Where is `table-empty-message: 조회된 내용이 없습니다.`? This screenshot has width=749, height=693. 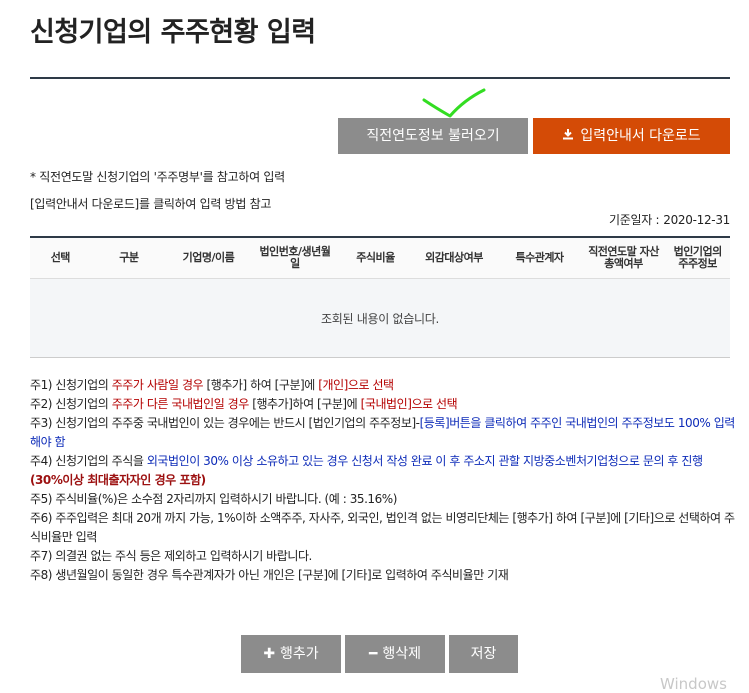 table-empty-message: 조회된 내용이 없습니다. is located at coordinates (380, 318).